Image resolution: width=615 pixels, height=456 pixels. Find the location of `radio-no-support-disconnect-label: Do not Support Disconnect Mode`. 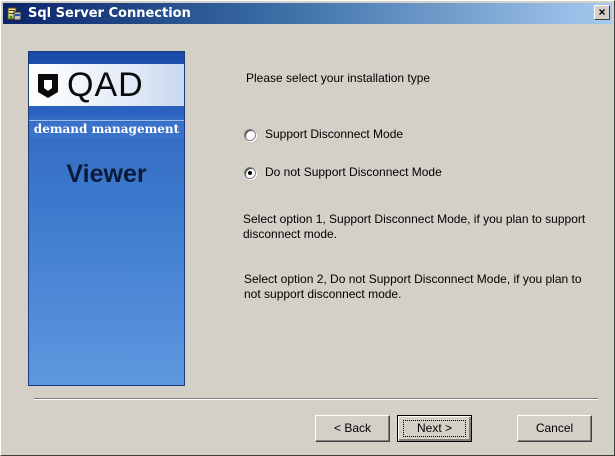

radio-no-support-disconnect-label: Do not Support Disconnect Mode is located at coordinates (353, 172).